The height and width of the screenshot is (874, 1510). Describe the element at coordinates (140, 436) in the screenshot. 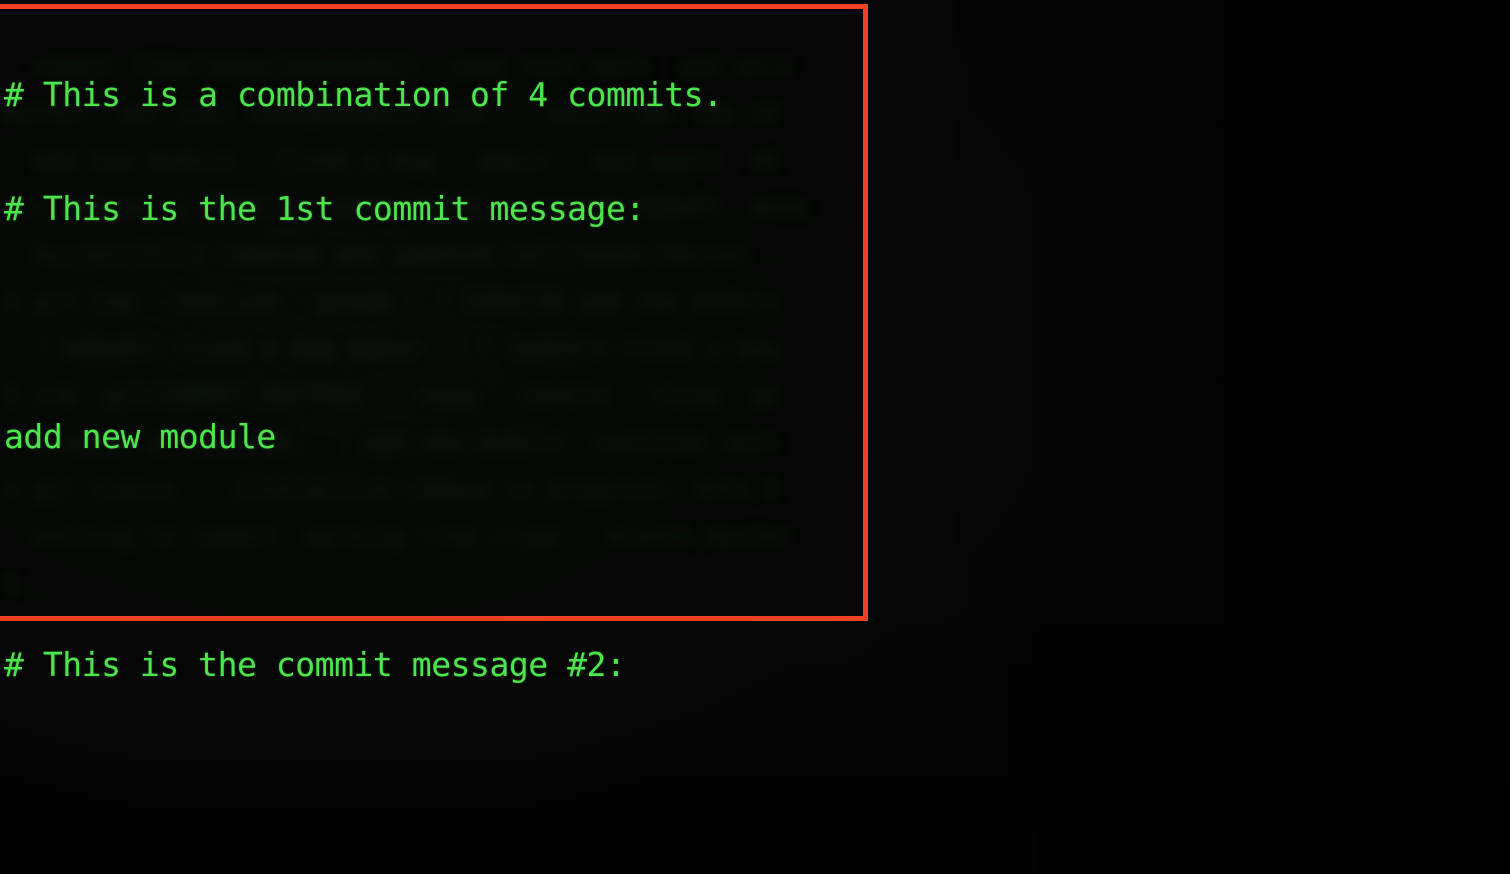

I see `terminal-line: add new module` at that location.